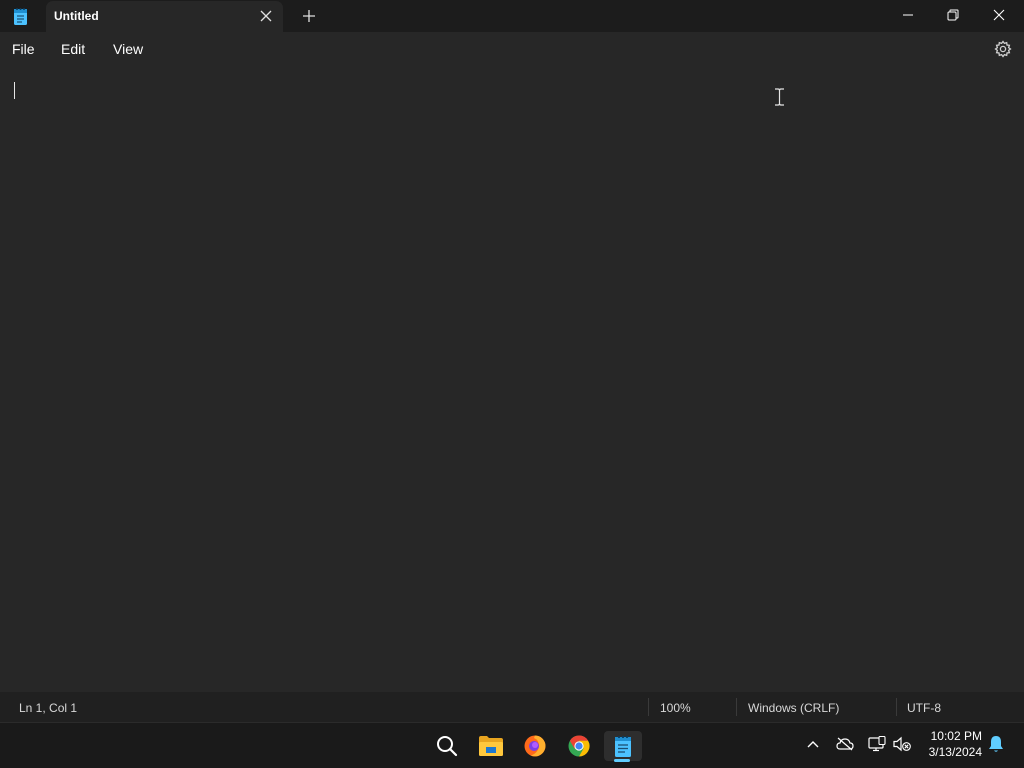  Describe the element at coordinates (955, 752) in the screenshot. I see `clock-date: 3/13/2024` at that location.